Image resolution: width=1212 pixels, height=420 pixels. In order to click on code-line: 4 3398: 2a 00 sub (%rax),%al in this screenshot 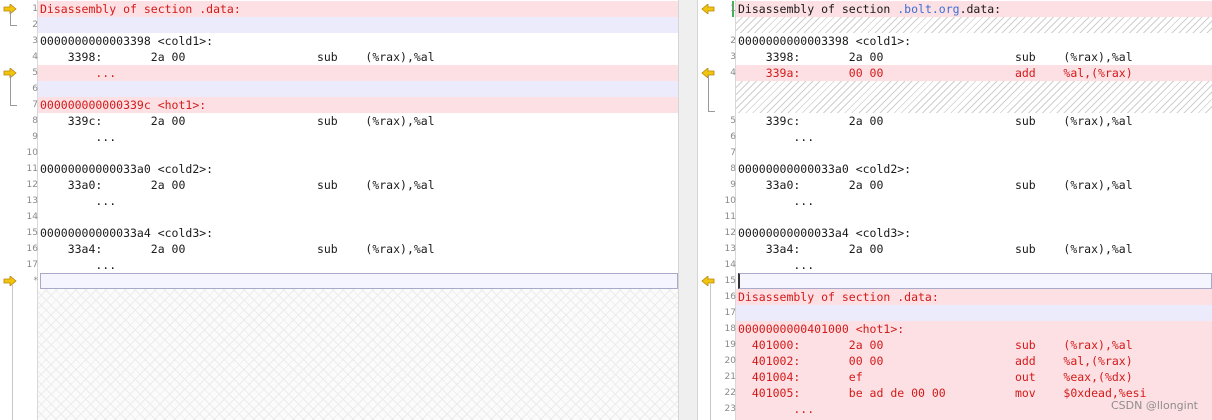, I will do `click(339, 57)`.